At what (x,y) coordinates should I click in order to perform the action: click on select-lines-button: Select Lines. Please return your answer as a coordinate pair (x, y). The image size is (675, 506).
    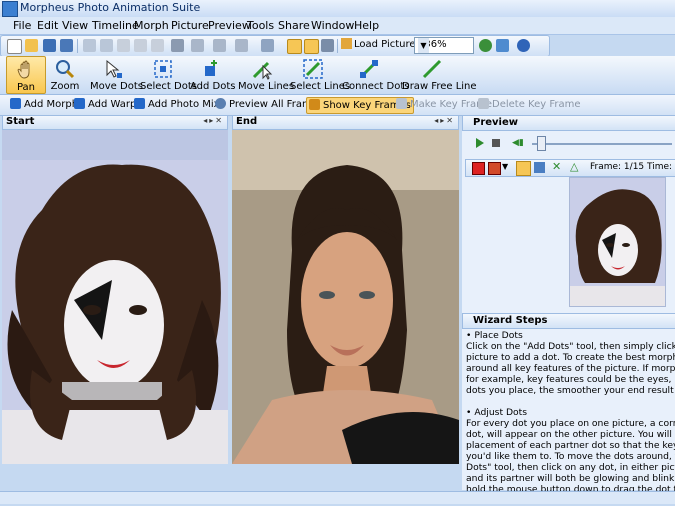
    Looking at the image, I should click on (320, 75).